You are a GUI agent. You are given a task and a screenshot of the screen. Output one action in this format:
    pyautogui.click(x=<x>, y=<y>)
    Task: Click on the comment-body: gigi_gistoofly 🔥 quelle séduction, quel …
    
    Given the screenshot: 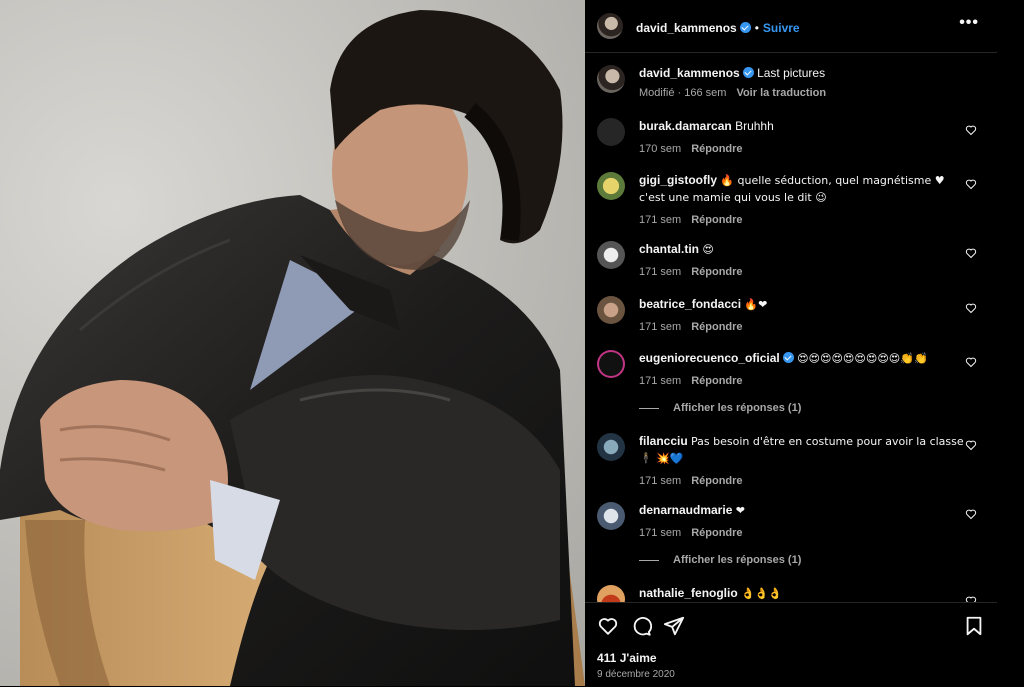 What is the action you would take?
    pyautogui.click(x=801, y=200)
    